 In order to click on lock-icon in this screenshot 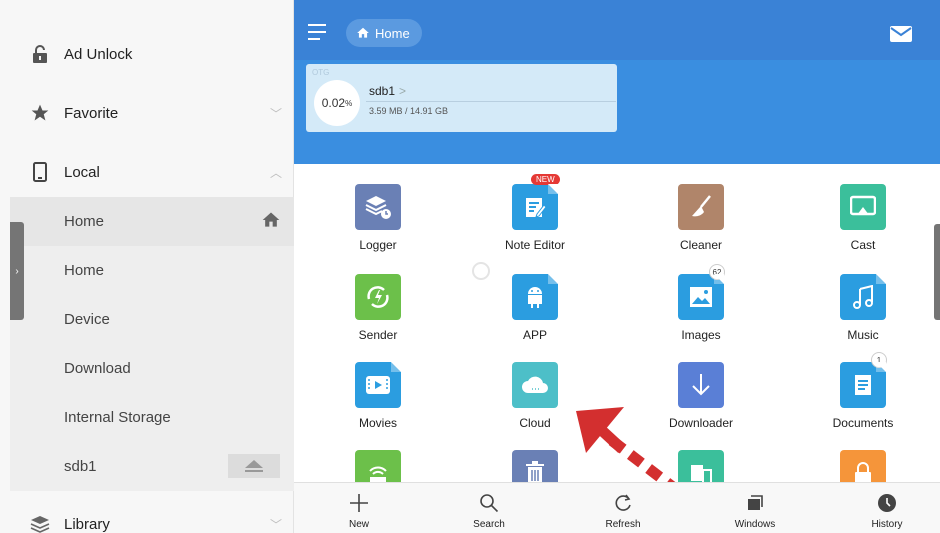, I will do `click(863, 466)`.